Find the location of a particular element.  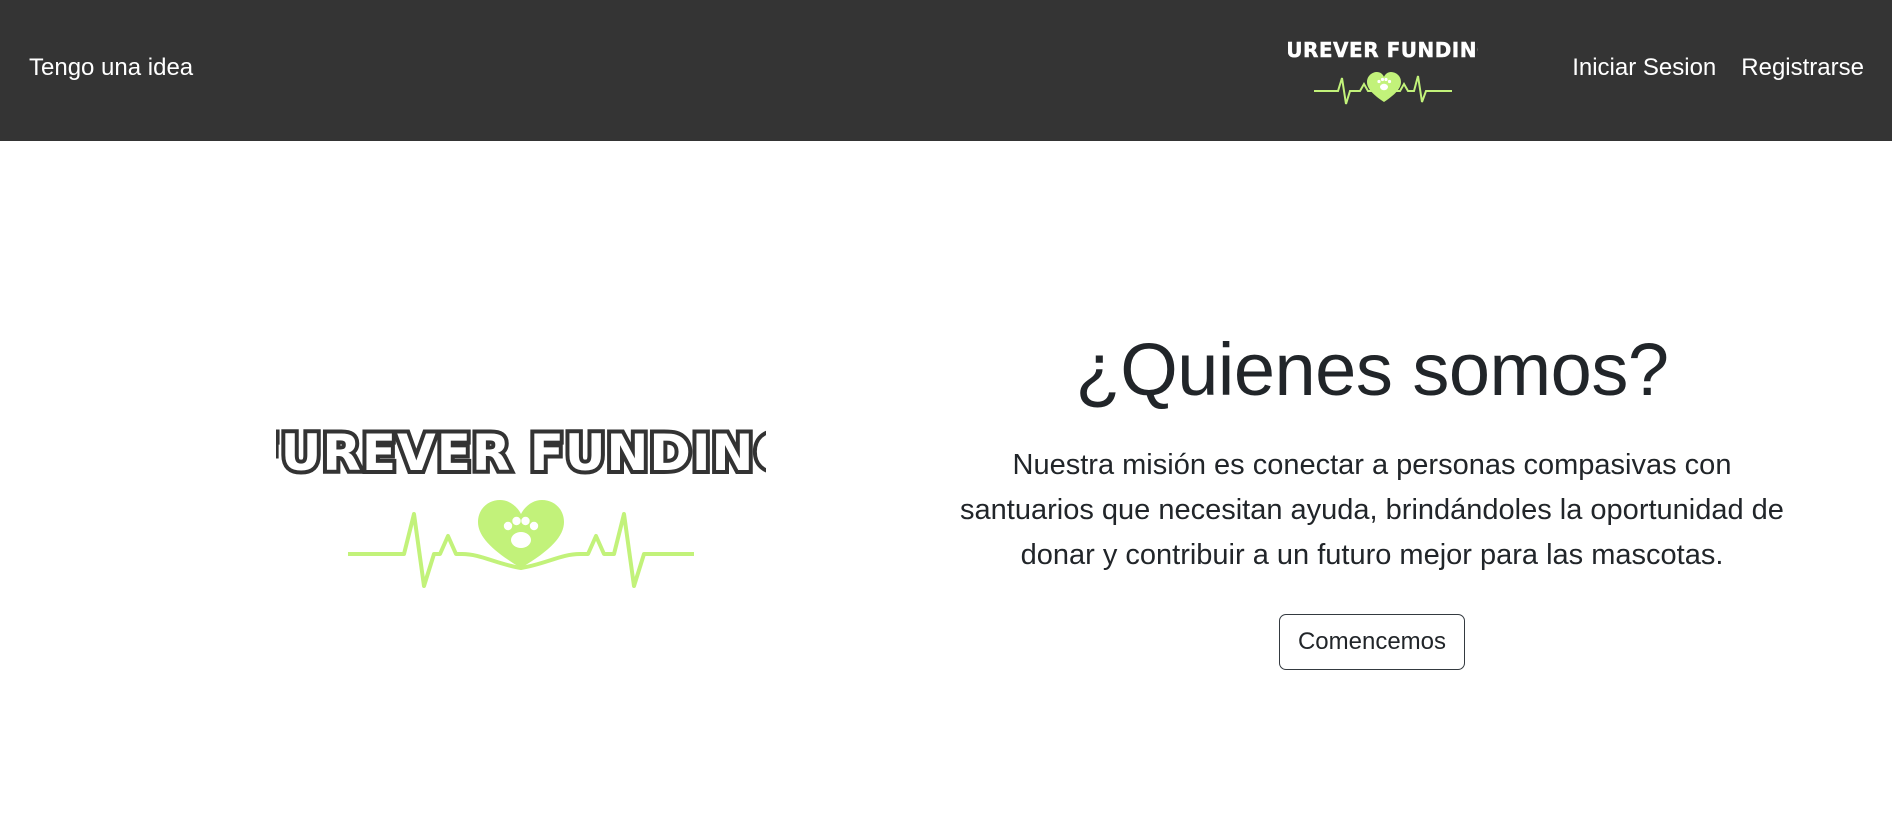

hero-logo: FUREVER FUNDING is located at coordinates (521, 504).